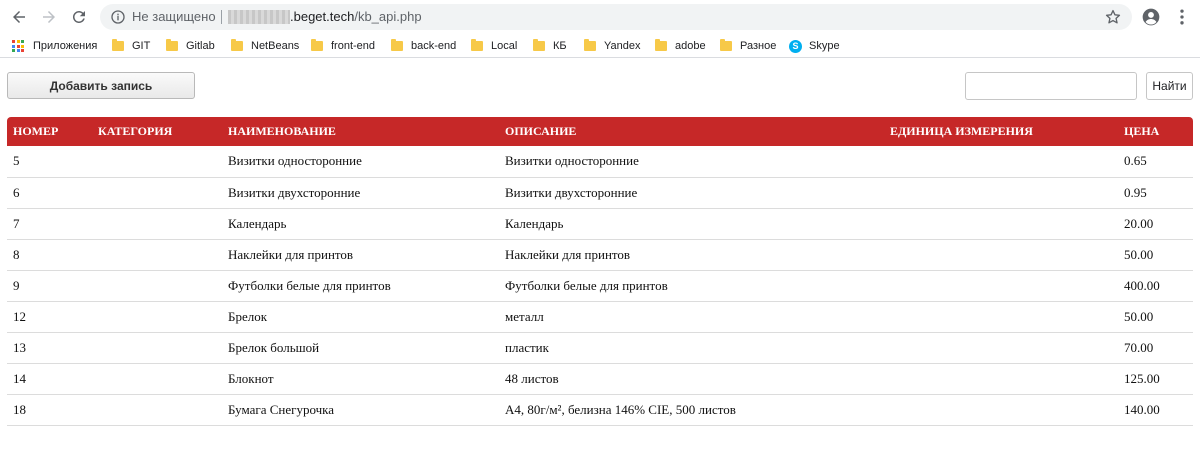 Image resolution: width=1200 pixels, height=476 pixels. I want to click on table-row: 12 Брелок металл 50.00, so click(600, 317).